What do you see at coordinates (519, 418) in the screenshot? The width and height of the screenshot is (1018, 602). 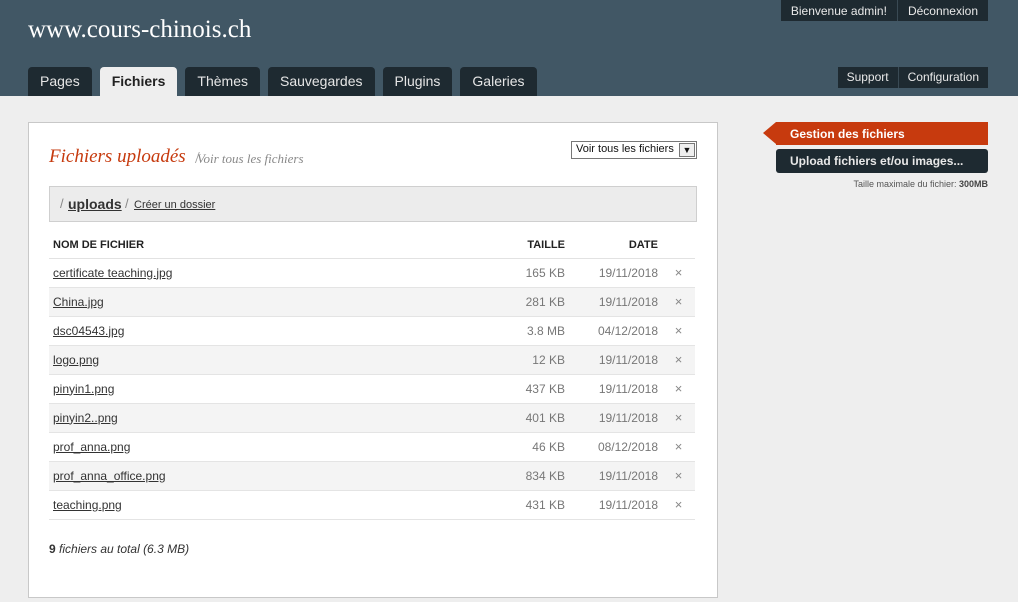 I see `file-size: 401 KB` at bounding box center [519, 418].